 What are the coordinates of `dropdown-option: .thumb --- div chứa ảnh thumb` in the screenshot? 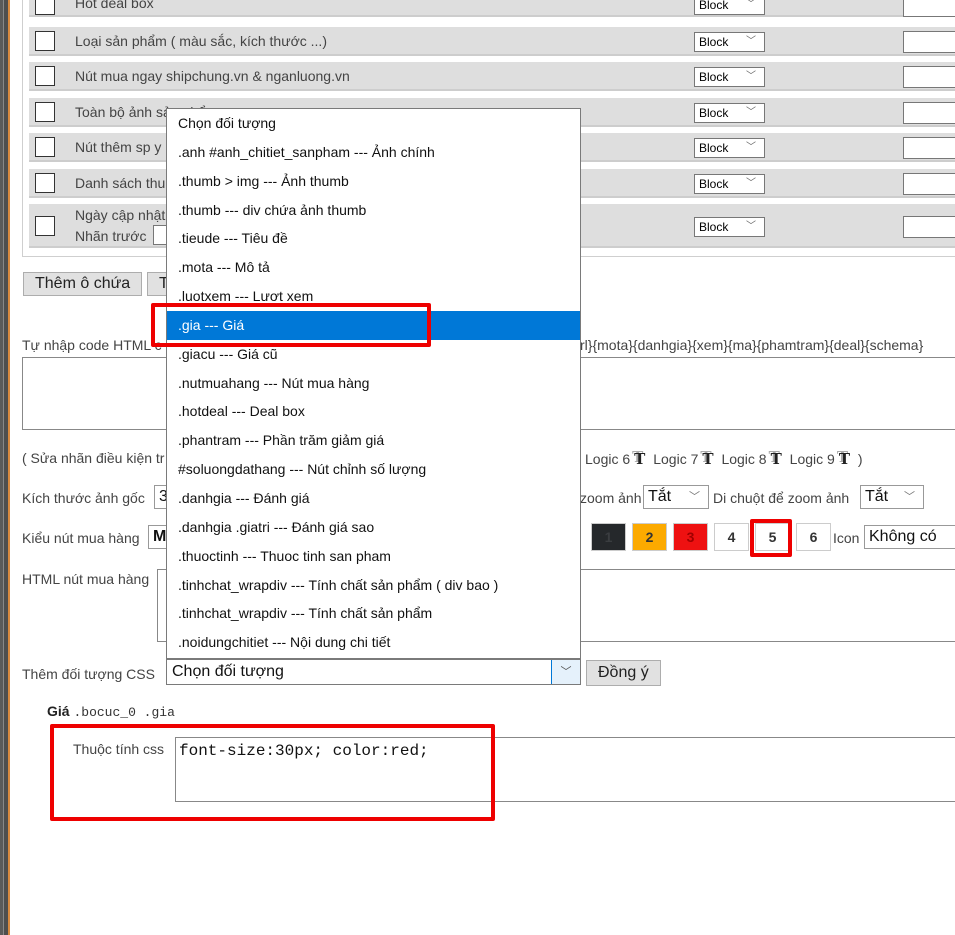 It's located at (373, 210).